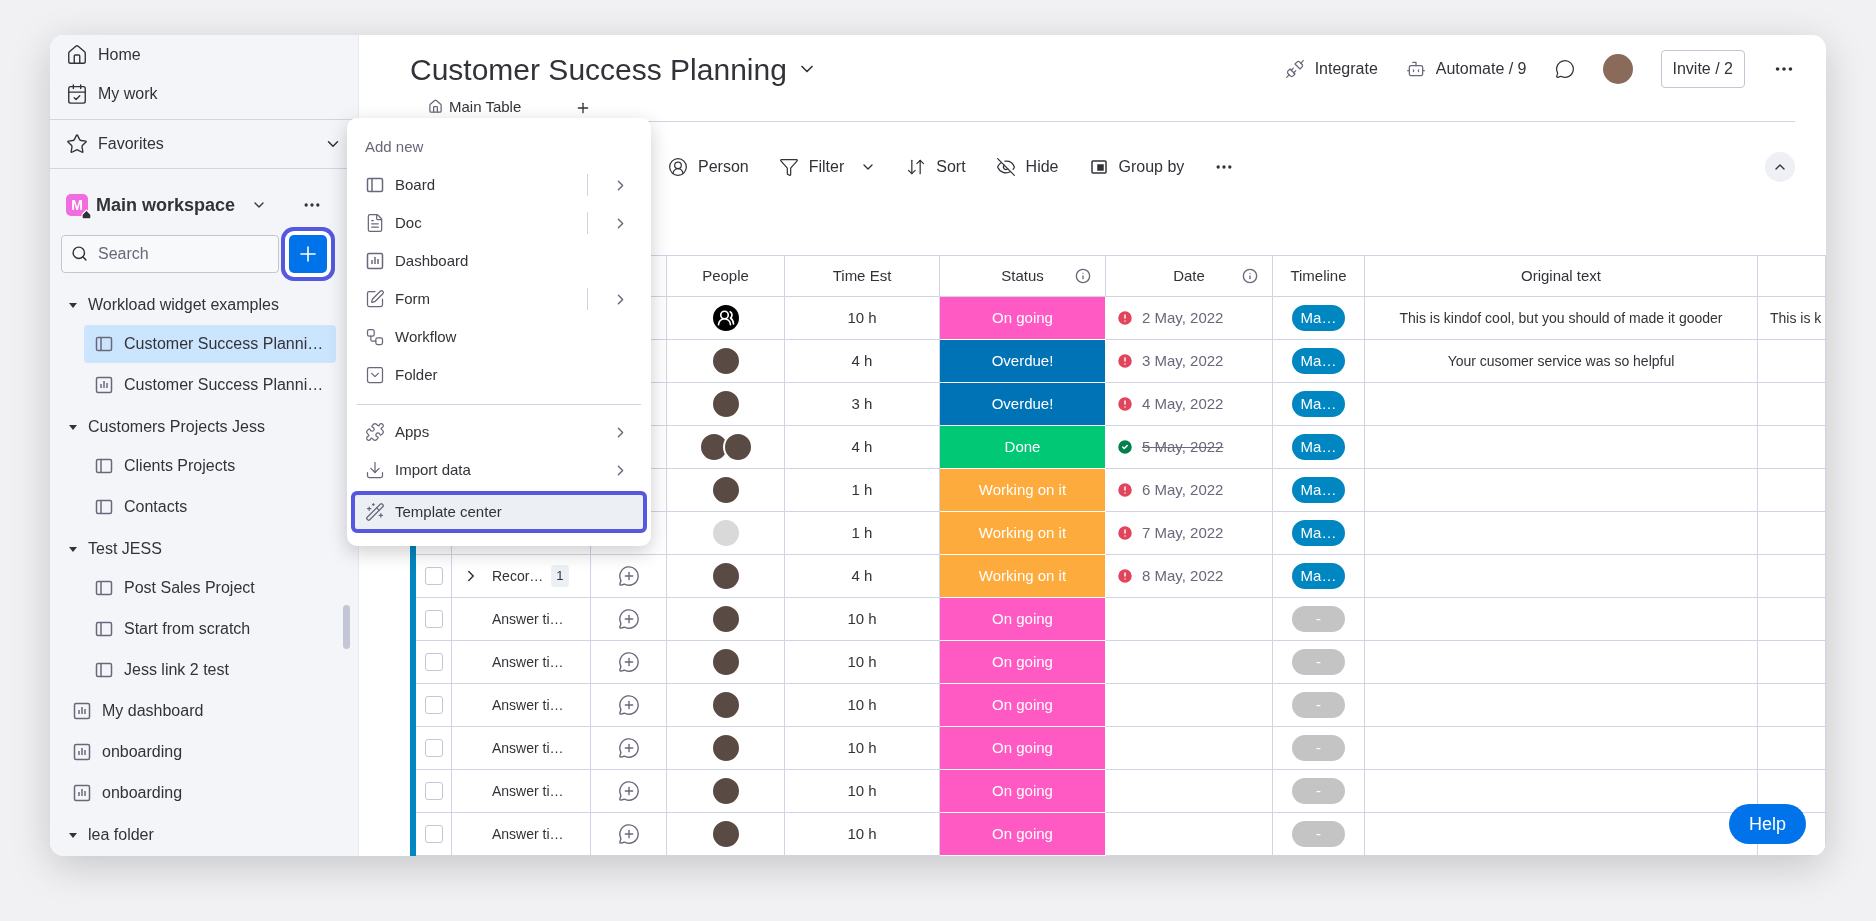 The height and width of the screenshot is (921, 1876). What do you see at coordinates (1183, 490) in the screenshot?
I see `date-text: 6 May, 2022` at bounding box center [1183, 490].